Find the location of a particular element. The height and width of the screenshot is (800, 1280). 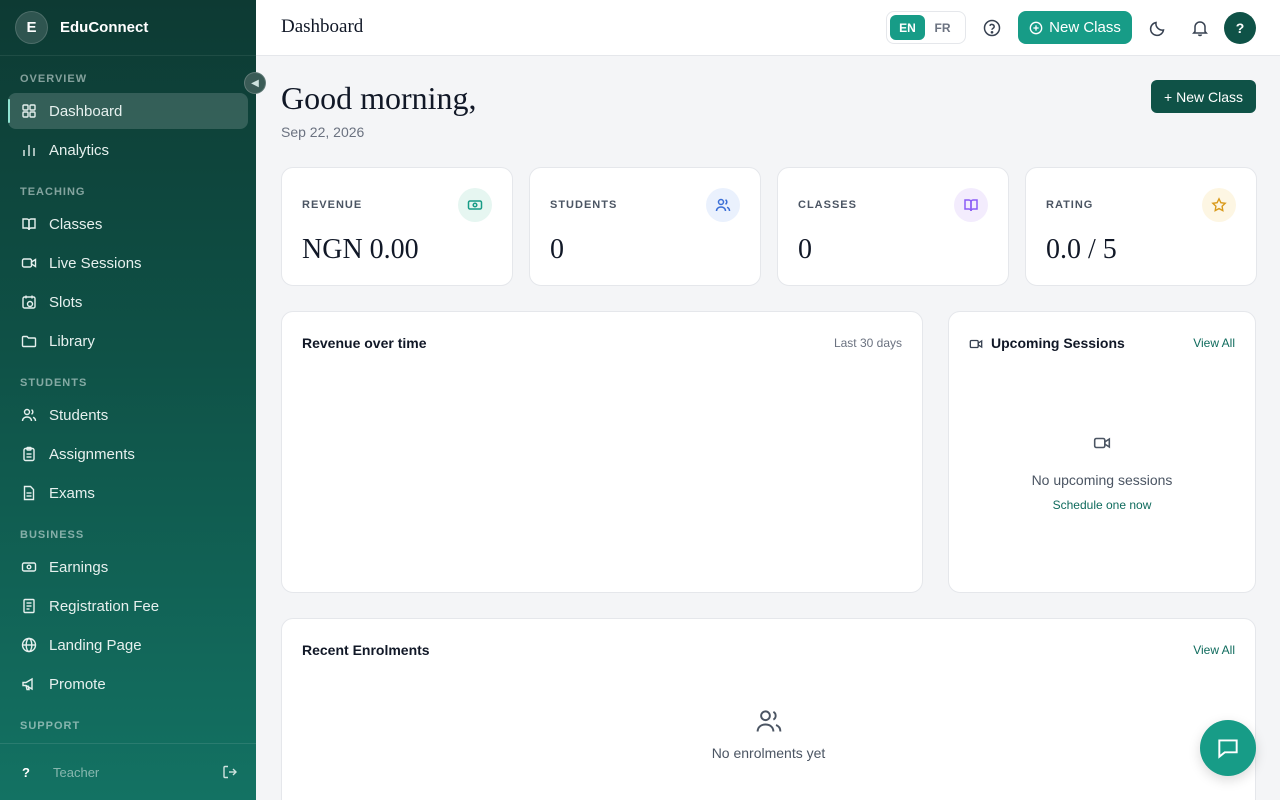

section-label-business: BUSINESS is located at coordinates (52, 535).